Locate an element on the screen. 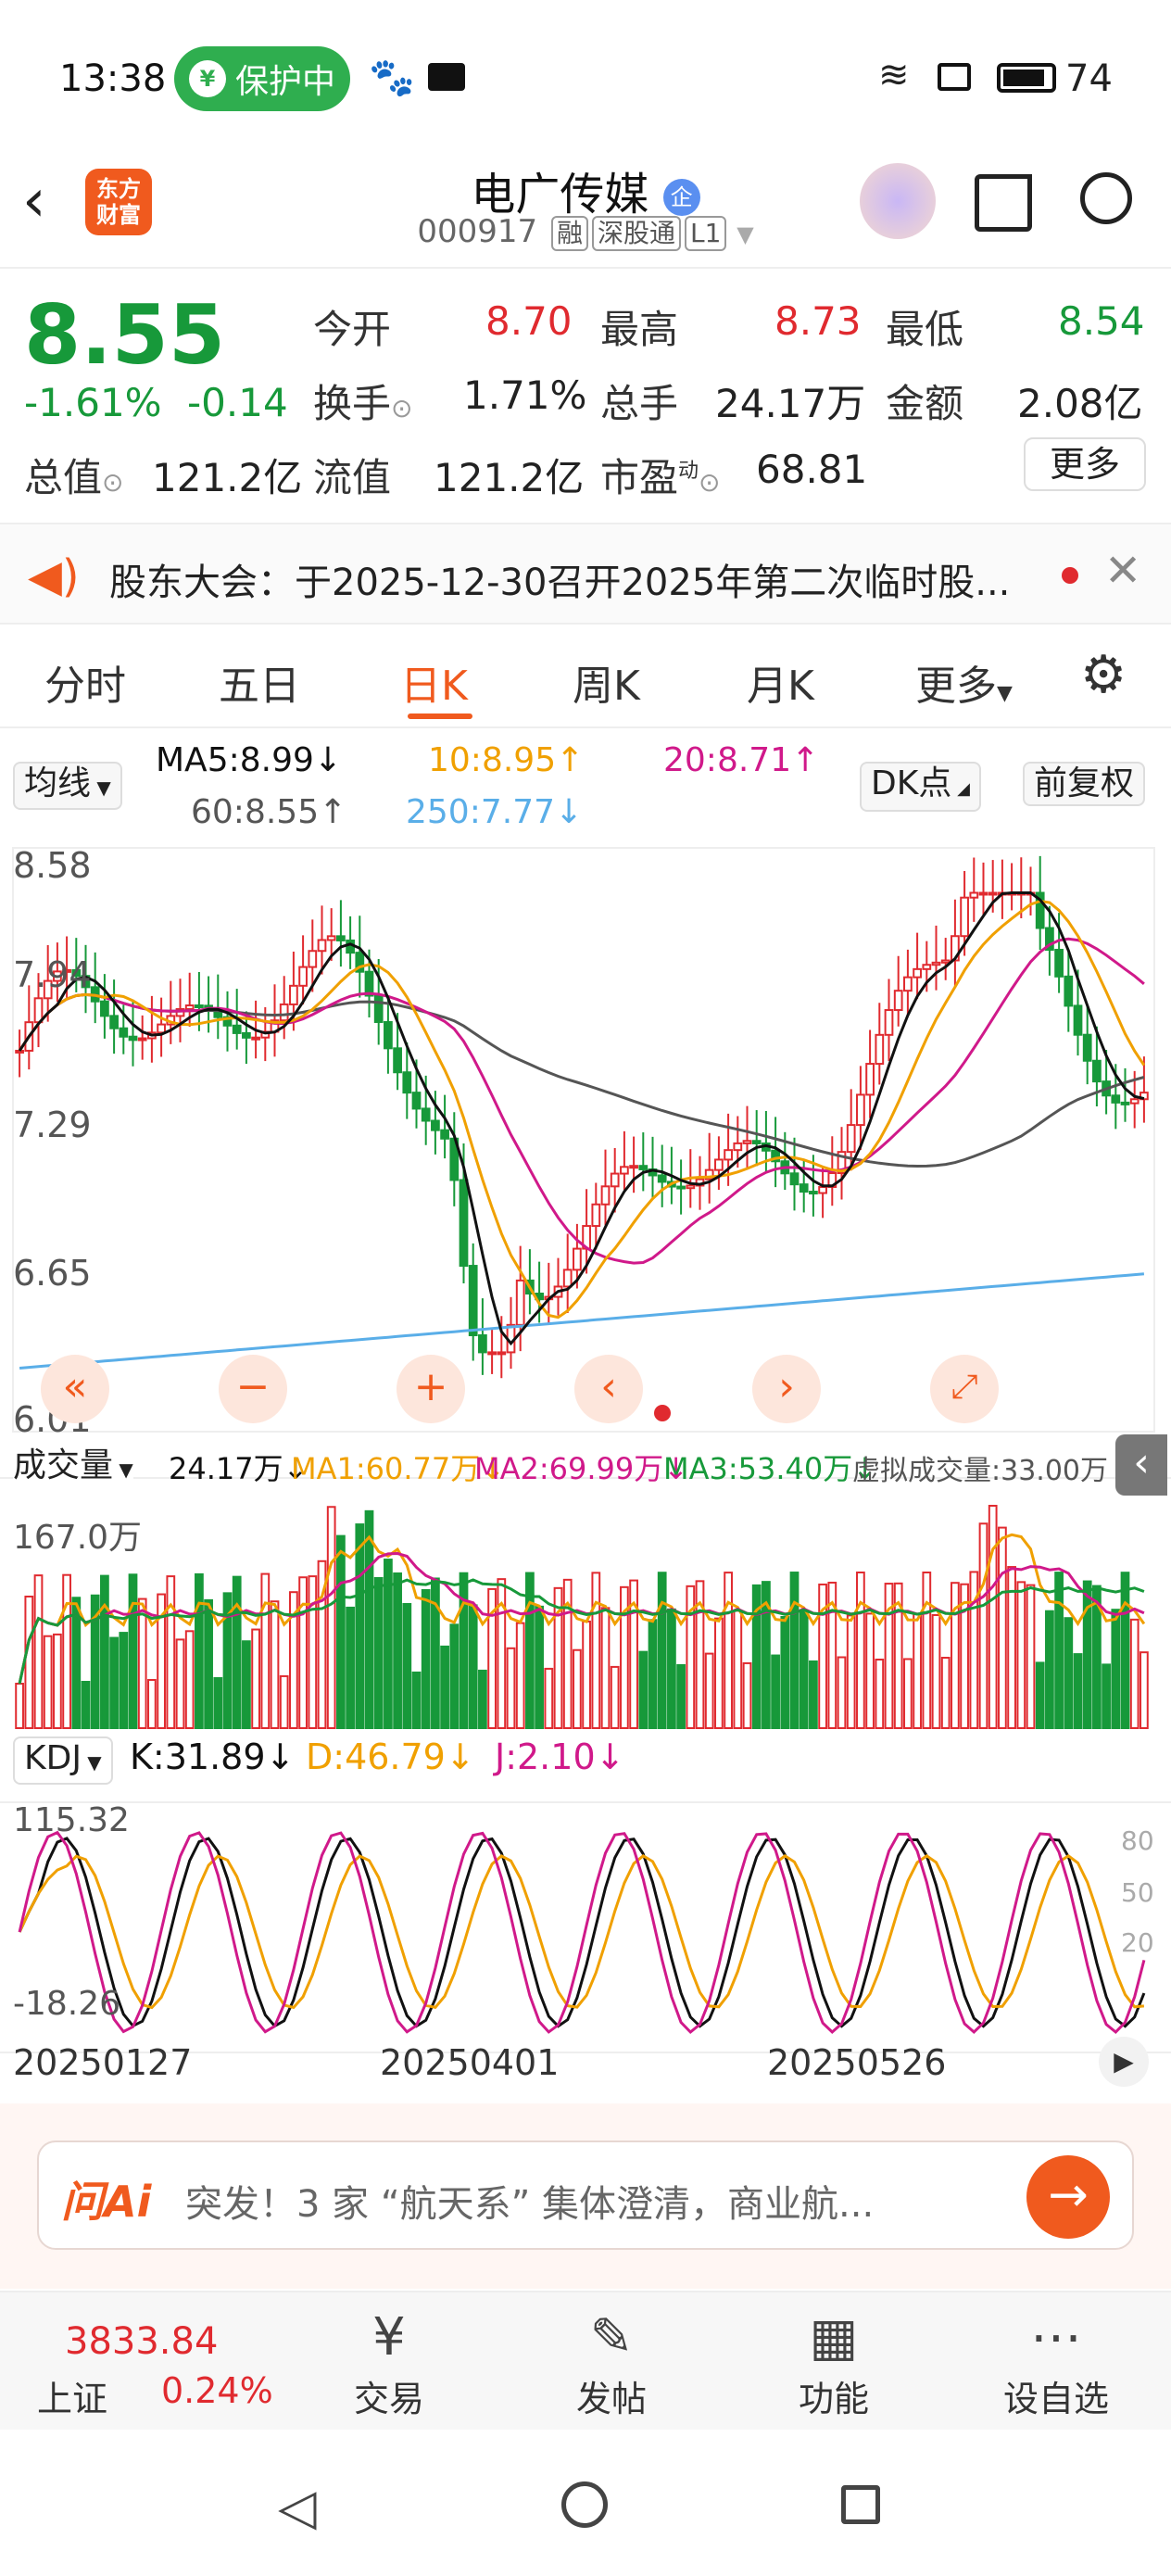 Image resolution: width=1171 pixels, height=2576 pixels. high-label: 最高 is located at coordinates (640, 329).